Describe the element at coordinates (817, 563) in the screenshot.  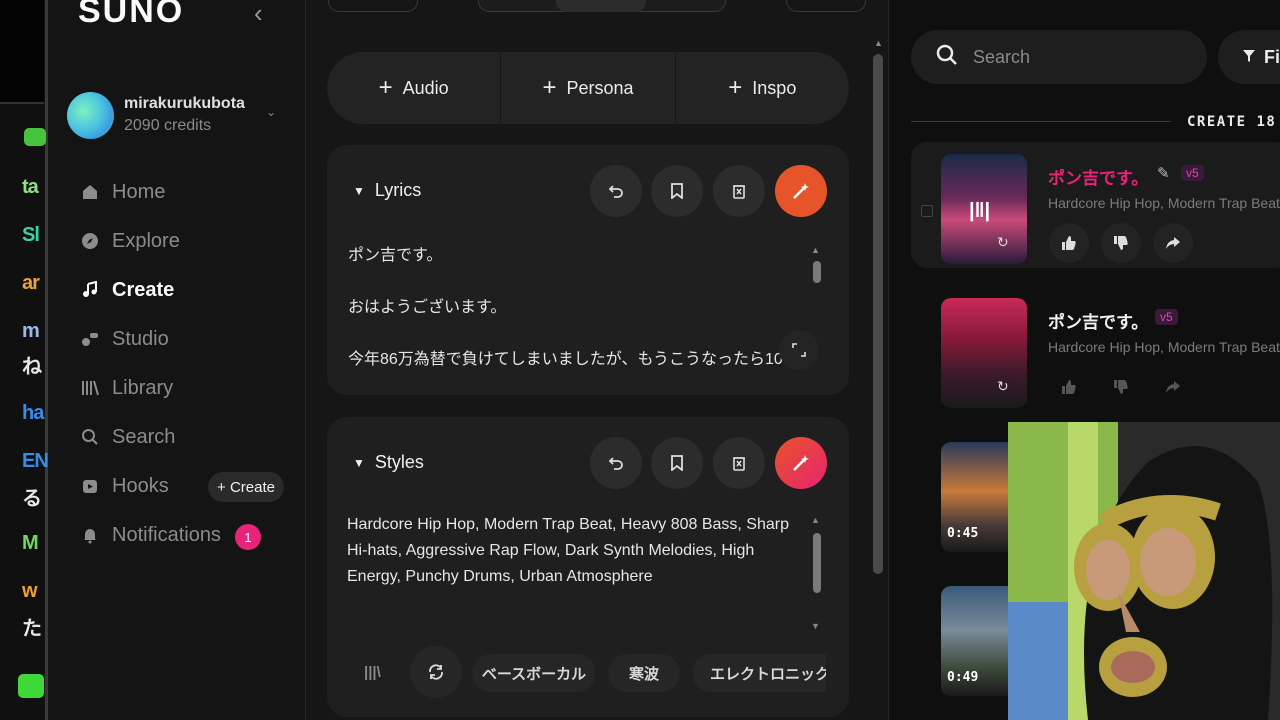
I see `styles-scrollbar` at that location.